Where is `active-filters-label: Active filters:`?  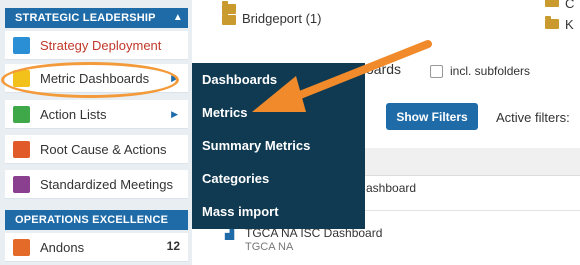
active-filters-label: Active filters: is located at coordinates (533, 117).